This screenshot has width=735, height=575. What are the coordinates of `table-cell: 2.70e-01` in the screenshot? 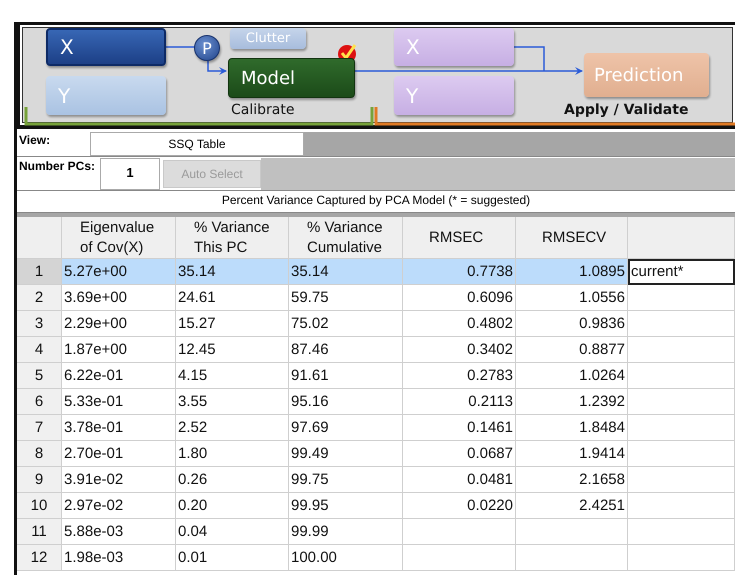 It's located at (119, 454).